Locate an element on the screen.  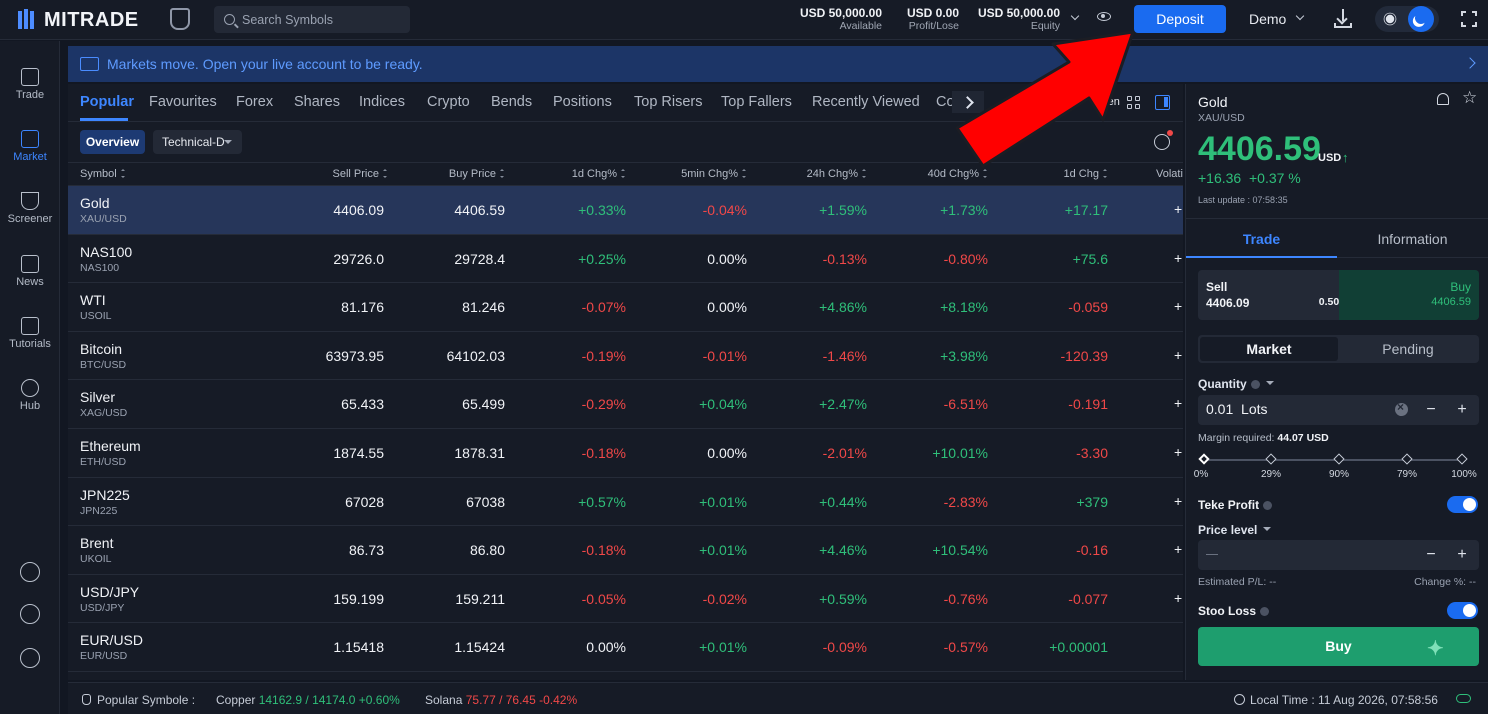
sidebar-item-screener: Screener is located at coordinates (30, 218).